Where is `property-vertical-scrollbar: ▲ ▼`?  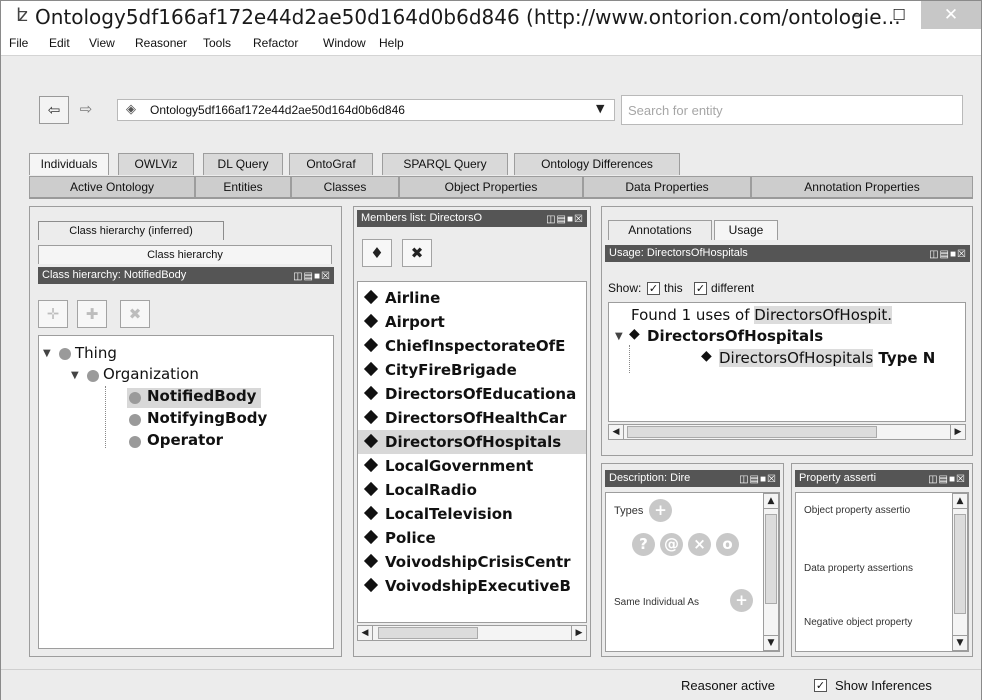 property-vertical-scrollbar: ▲ ▼ is located at coordinates (960, 572).